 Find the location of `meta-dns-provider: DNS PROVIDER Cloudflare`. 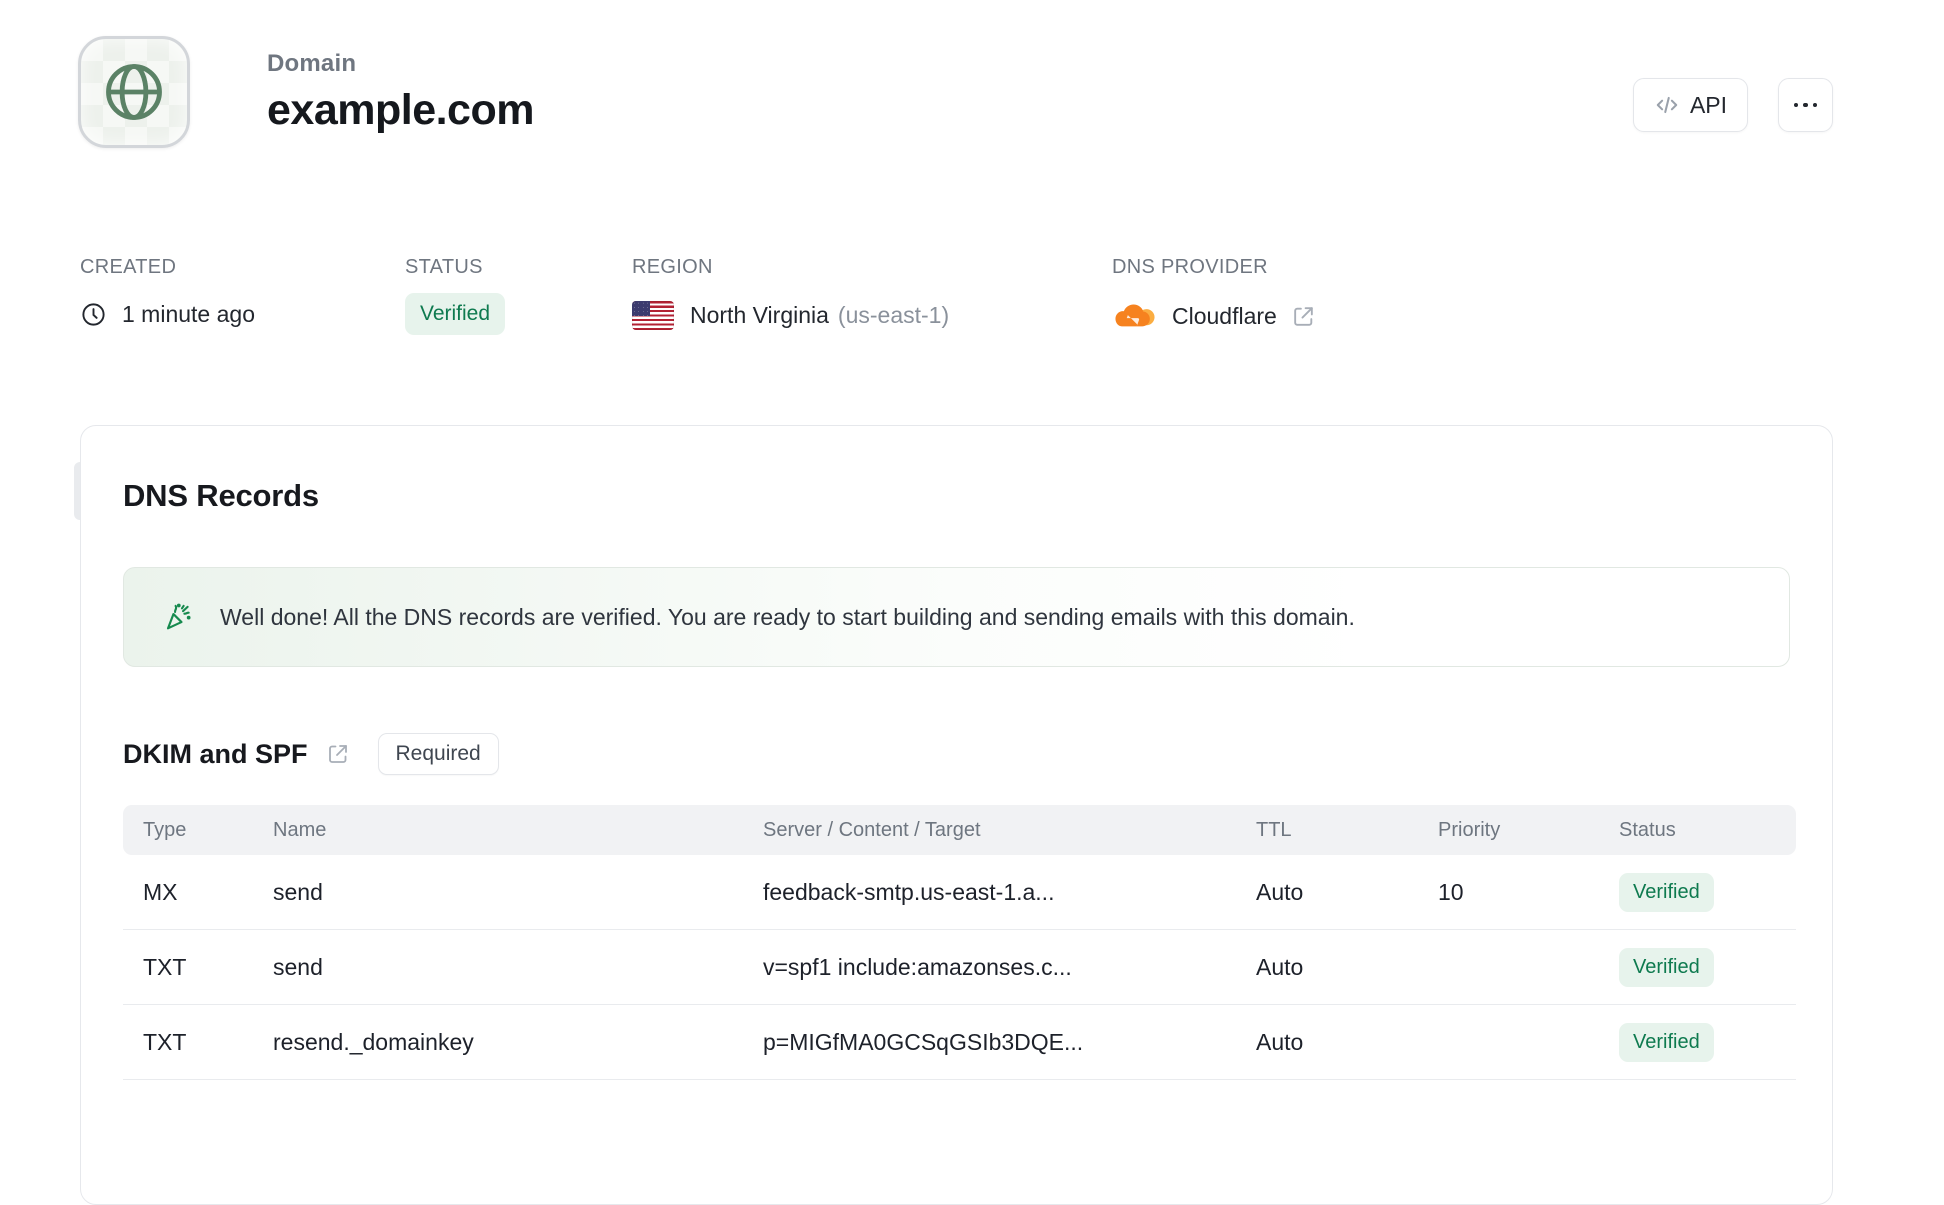

meta-dns-provider: DNS PROVIDER Cloudflare is located at coordinates (1214, 295).